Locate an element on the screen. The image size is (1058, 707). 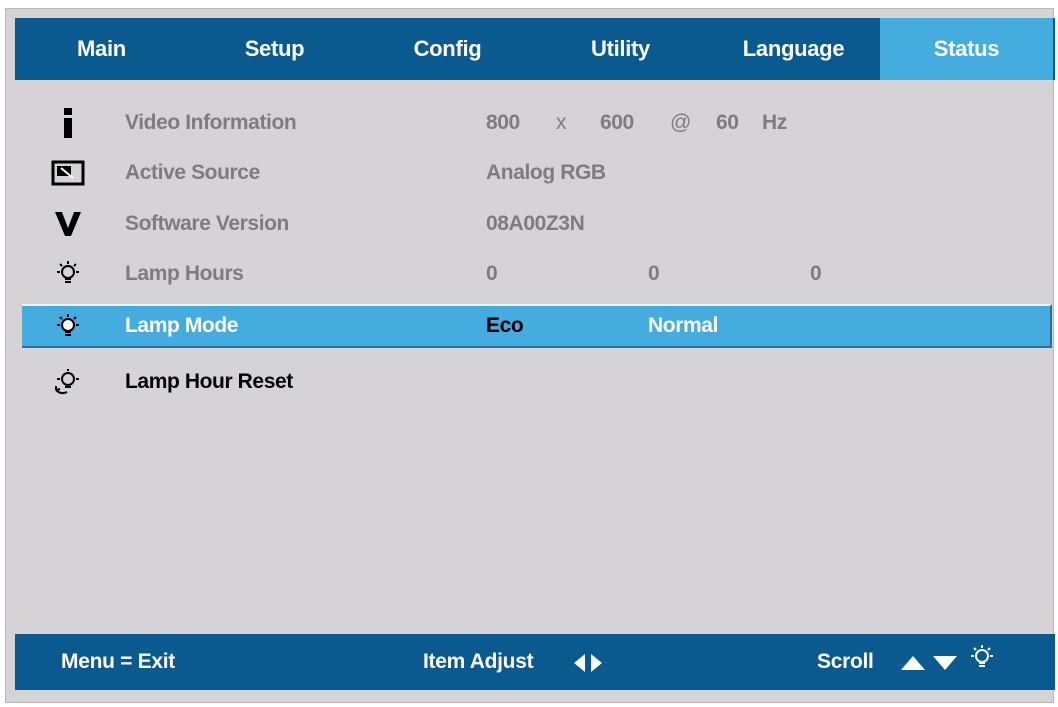
lamp-mode-option-normal: Normal is located at coordinates (683, 326).